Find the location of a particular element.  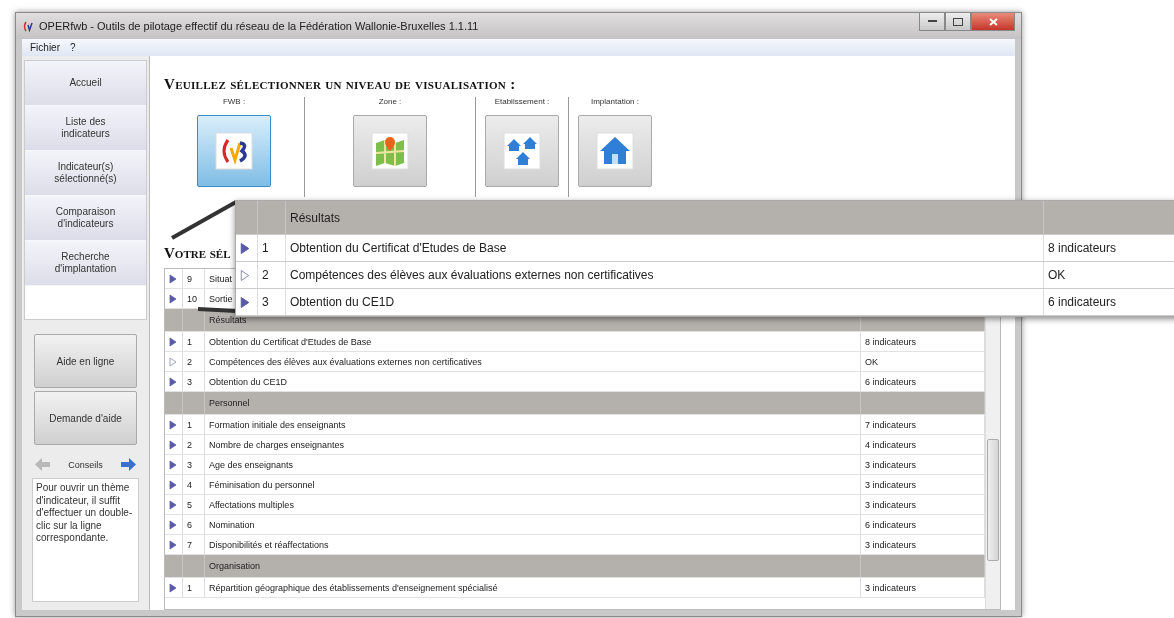

close-icon is located at coordinates (993, 21).